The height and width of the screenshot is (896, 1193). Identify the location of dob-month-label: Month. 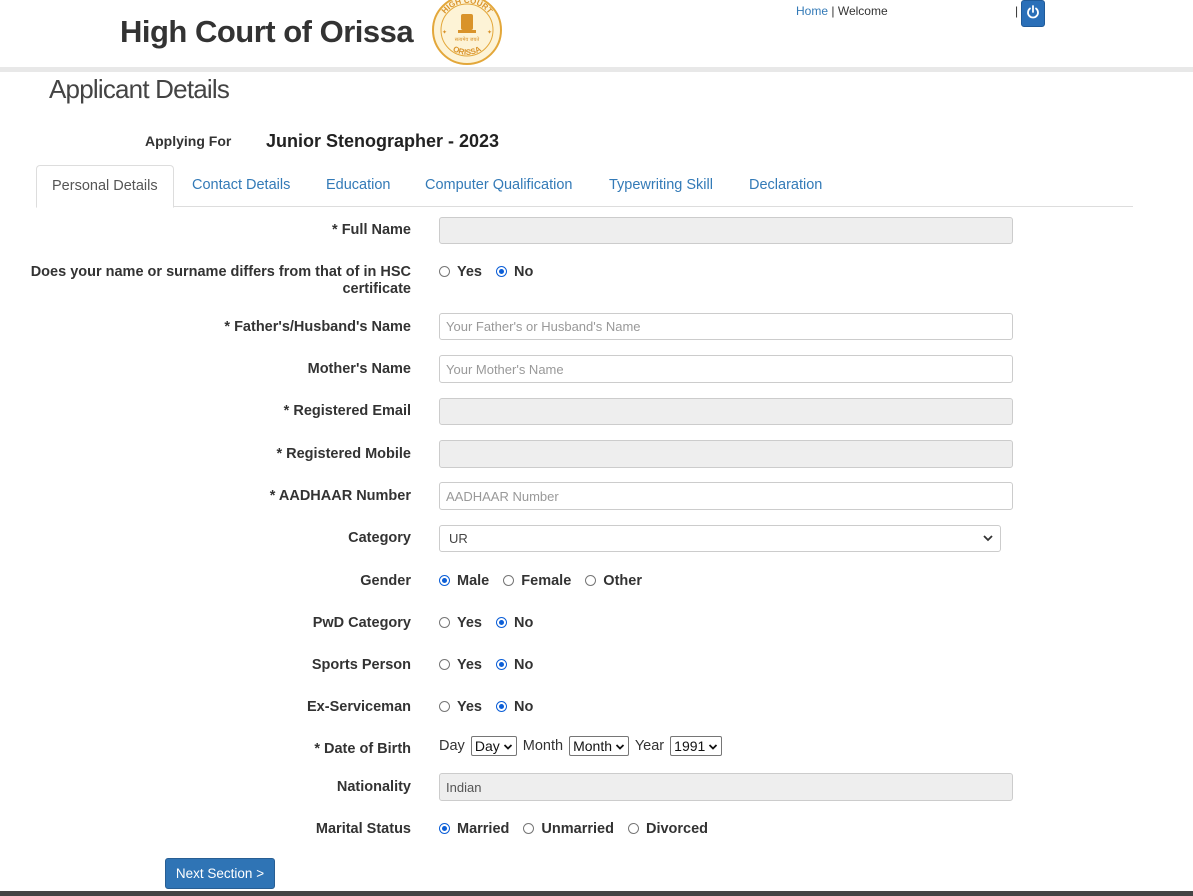
(543, 745).